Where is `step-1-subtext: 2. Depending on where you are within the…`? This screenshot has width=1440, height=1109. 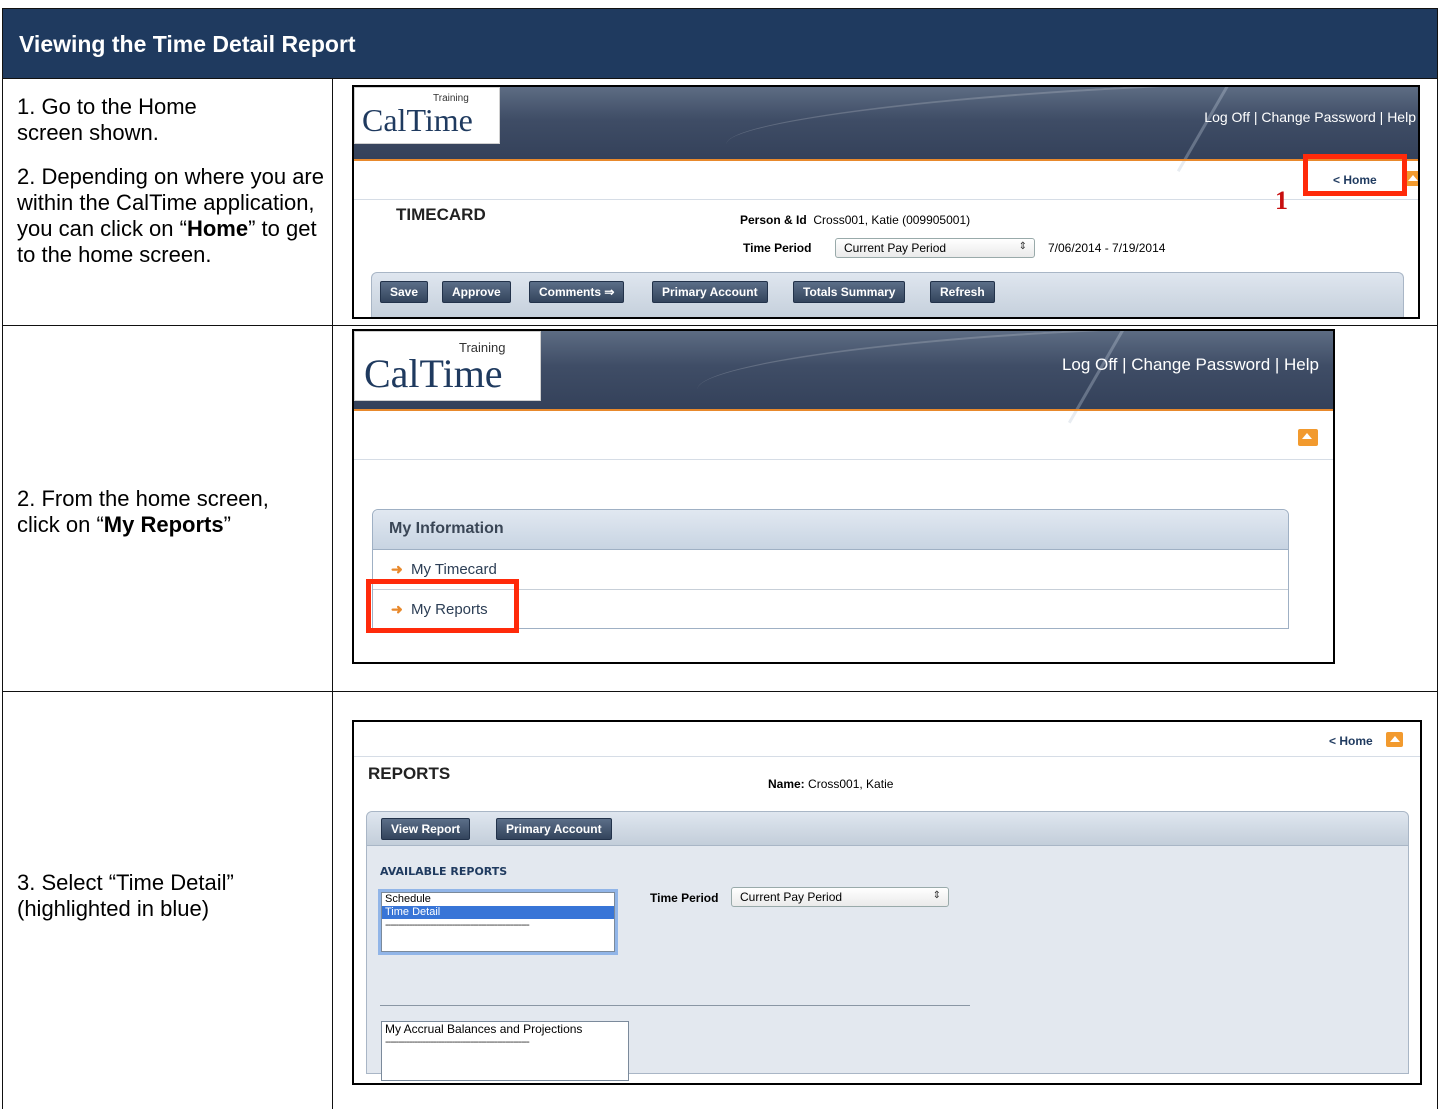
step-1-subtext: 2. Depending on where you are within the… is located at coordinates (172, 216).